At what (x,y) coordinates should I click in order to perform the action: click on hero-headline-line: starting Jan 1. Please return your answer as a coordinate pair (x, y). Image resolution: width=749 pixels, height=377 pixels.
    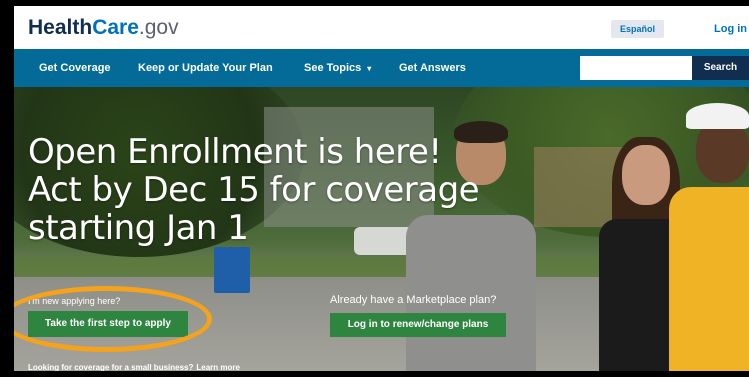
    Looking at the image, I should click on (138, 228).